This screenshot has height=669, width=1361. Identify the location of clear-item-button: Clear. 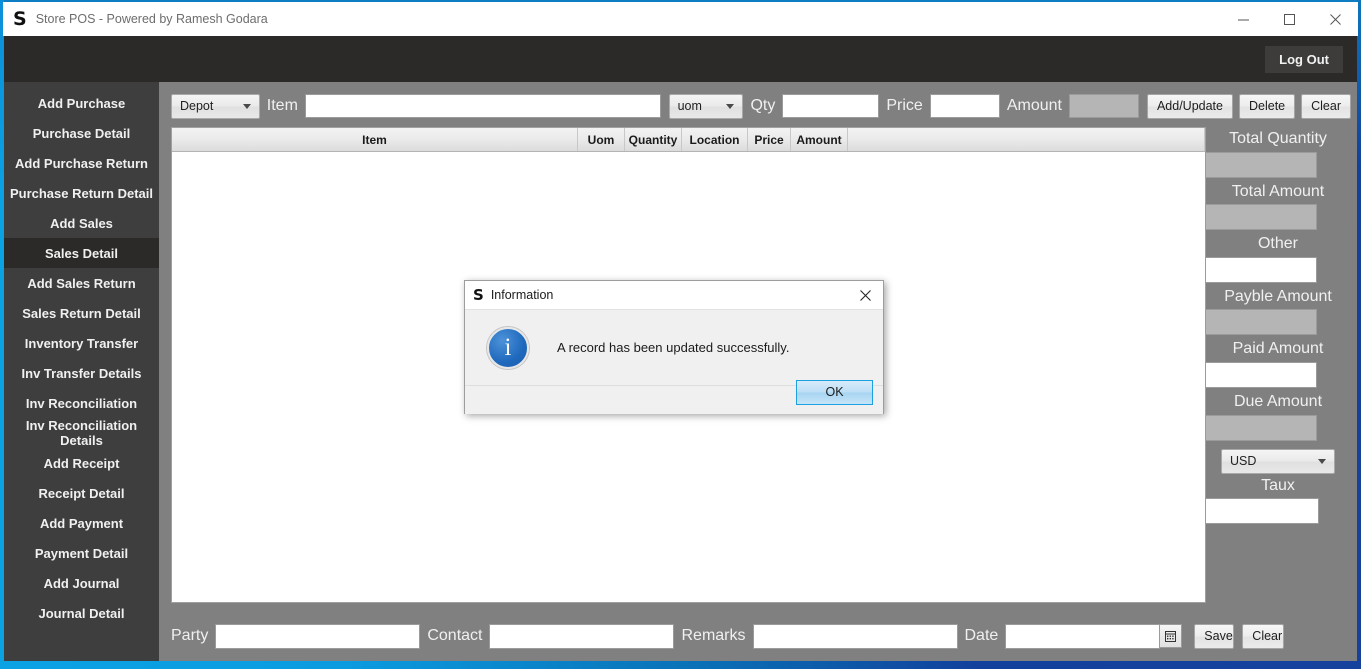
(1326, 106).